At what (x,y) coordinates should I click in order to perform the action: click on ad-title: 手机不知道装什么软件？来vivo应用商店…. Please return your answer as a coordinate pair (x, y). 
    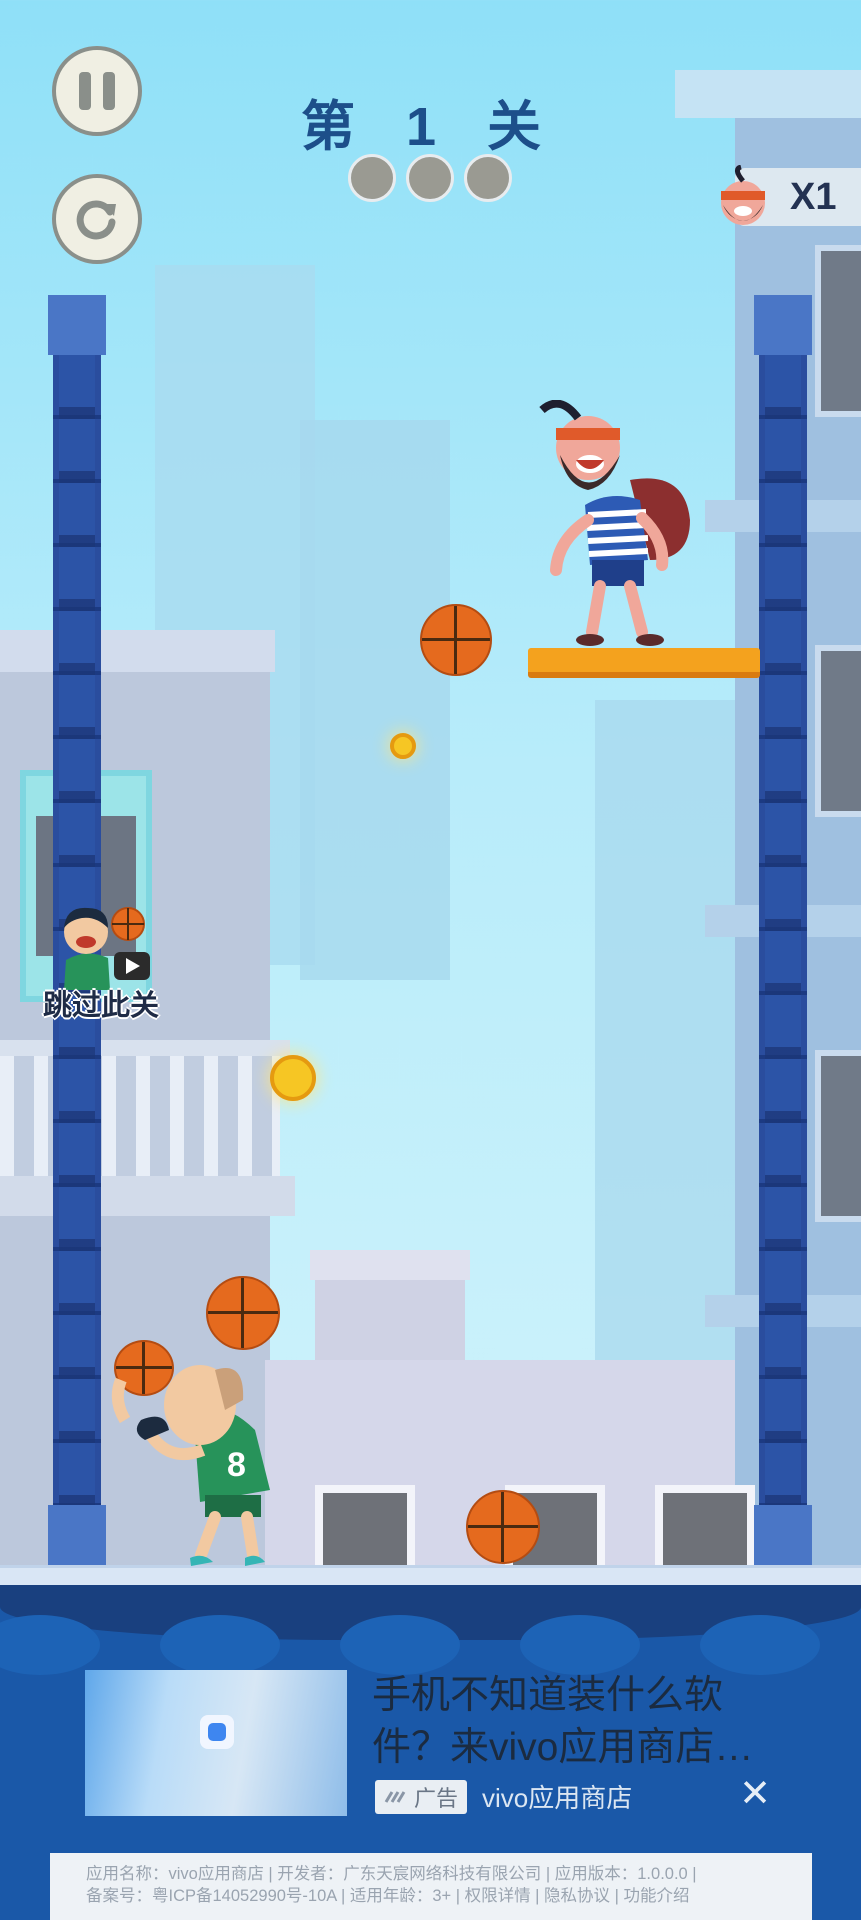
    Looking at the image, I should click on (572, 1722).